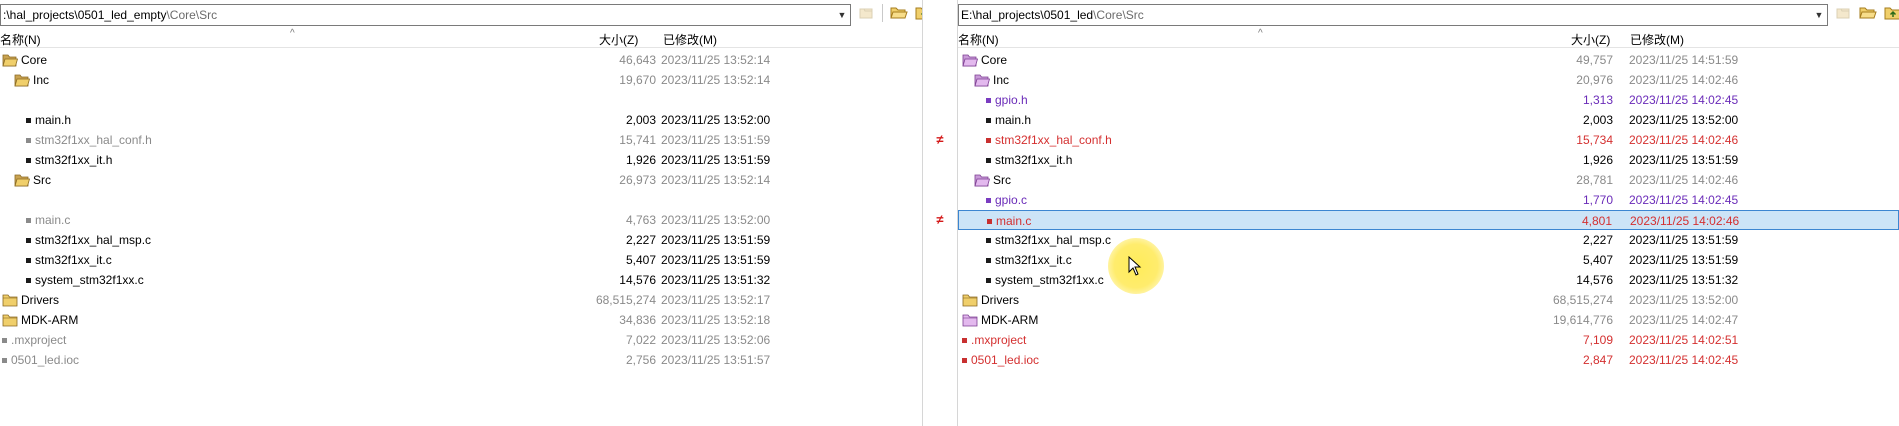  I want to click on row-name-cell: 0501_led.ioc, so click(1000, 360).